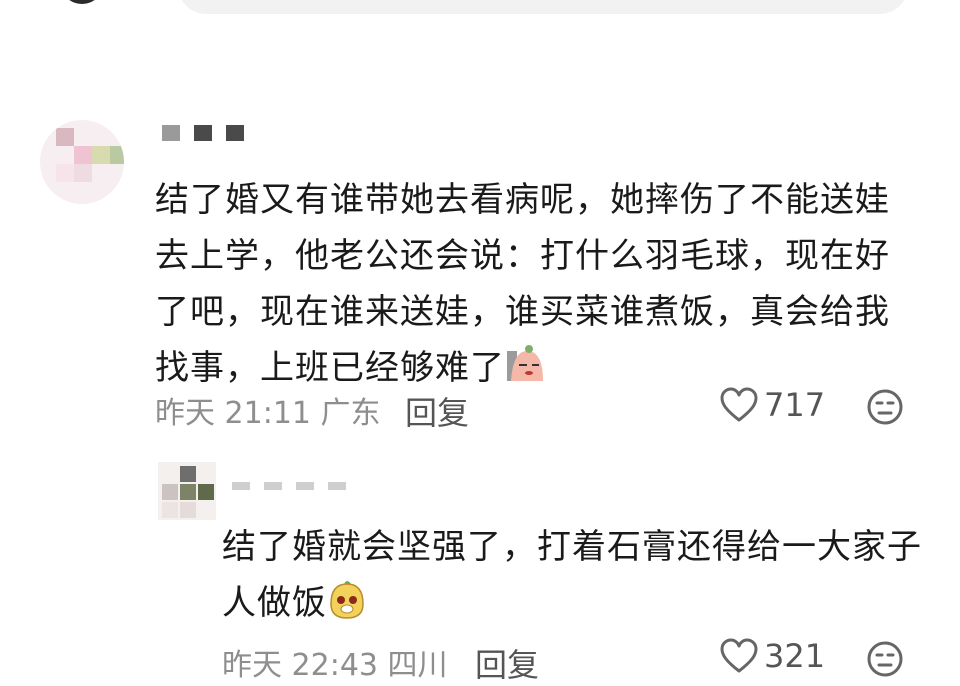  Describe the element at coordinates (268, 413) in the screenshot. I see `comment-timestamp: 昨天 21:11 广东` at that location.